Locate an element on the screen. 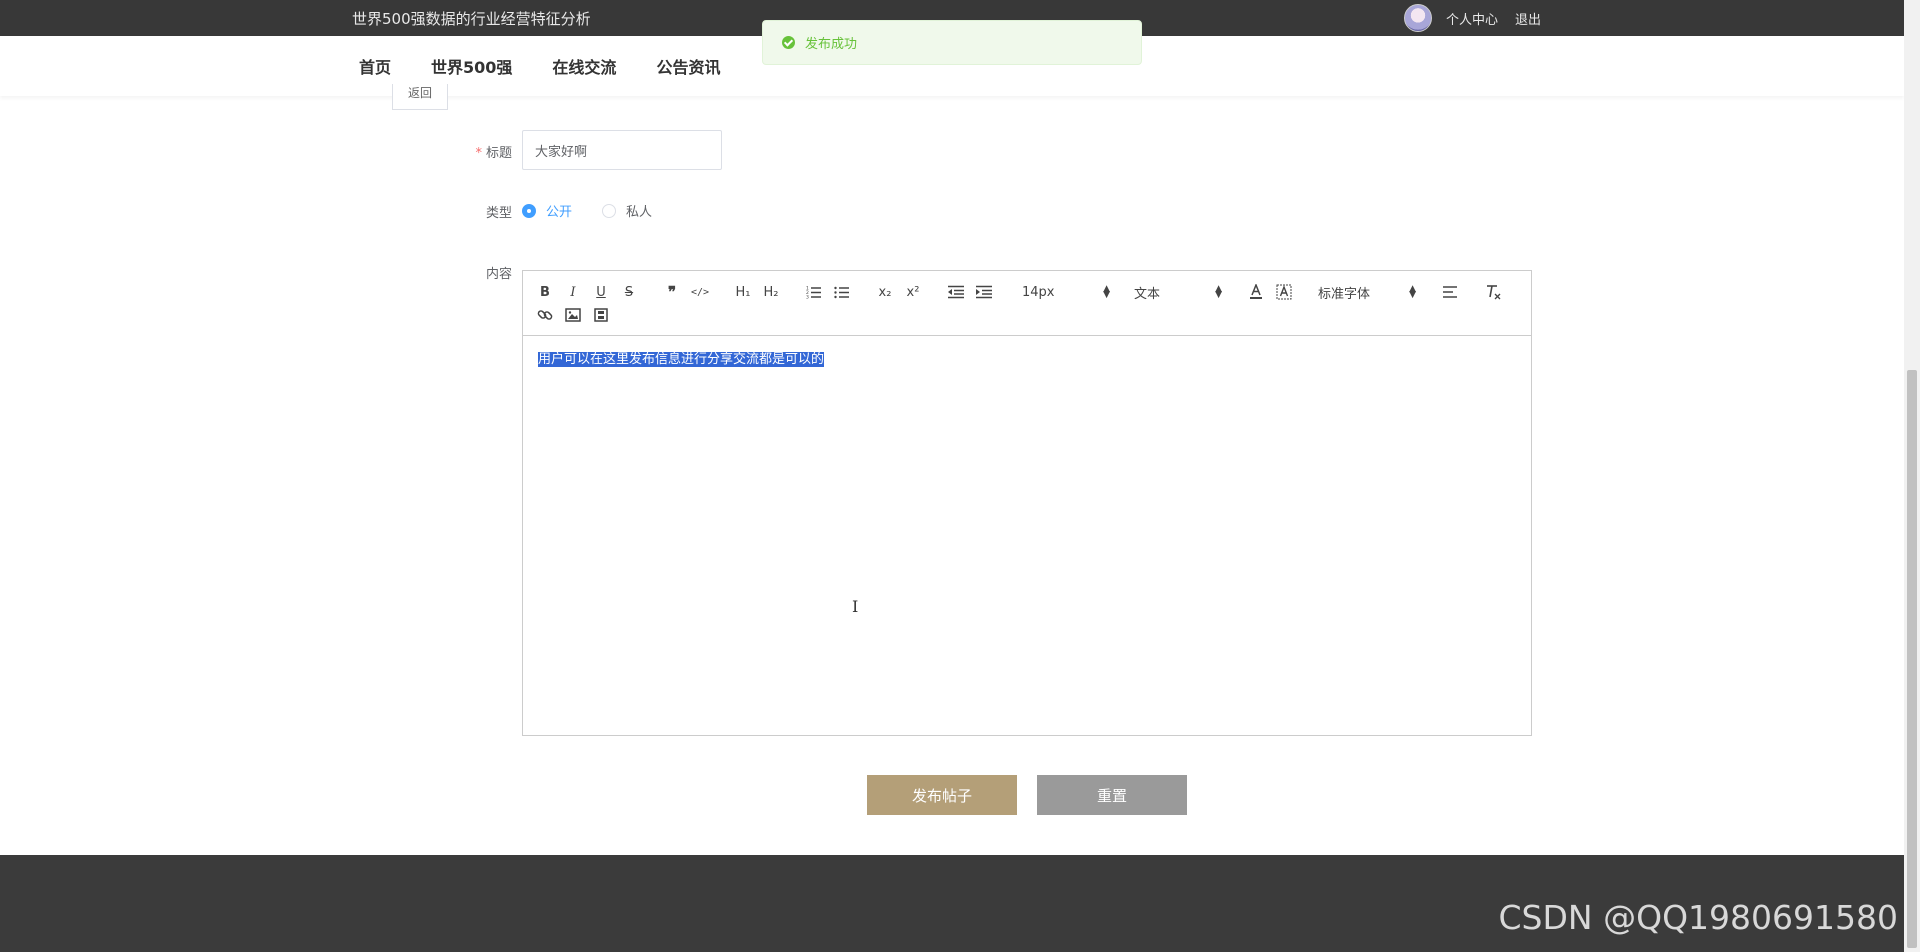  type-radio-group: 公开 私人 is located at coordinates (602, 210).